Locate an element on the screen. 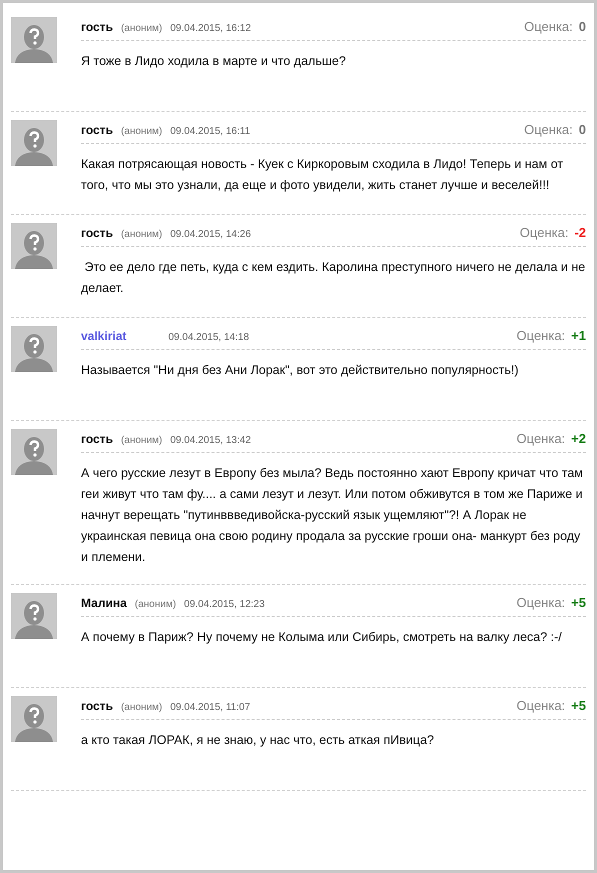  comment-date: 09.04.2015, 16:12 is located at coordinates (210, 28).